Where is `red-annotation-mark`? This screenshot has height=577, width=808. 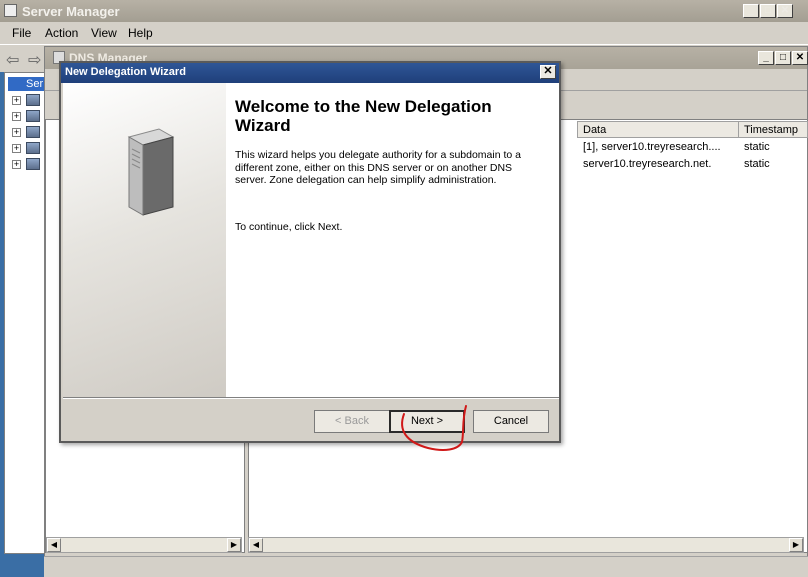
red-annotation-mark is located at coordinates (434, 428).